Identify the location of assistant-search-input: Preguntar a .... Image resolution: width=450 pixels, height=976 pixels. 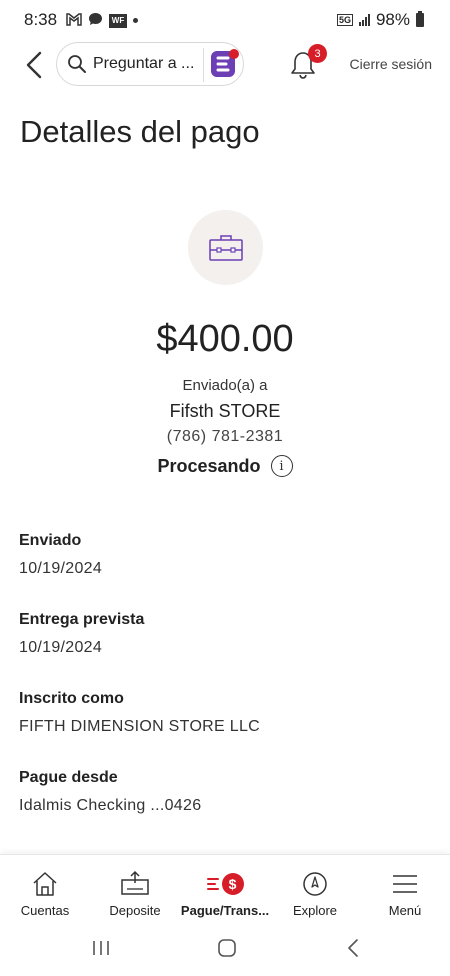
(150, 64).